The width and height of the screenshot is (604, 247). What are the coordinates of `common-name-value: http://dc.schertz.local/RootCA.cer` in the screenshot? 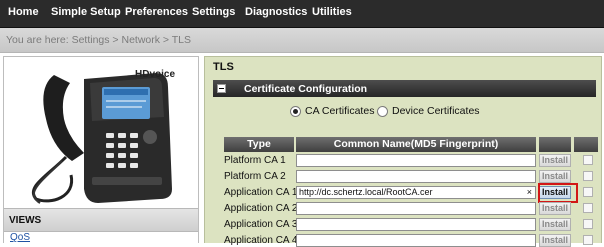 It's located at (366, 192).